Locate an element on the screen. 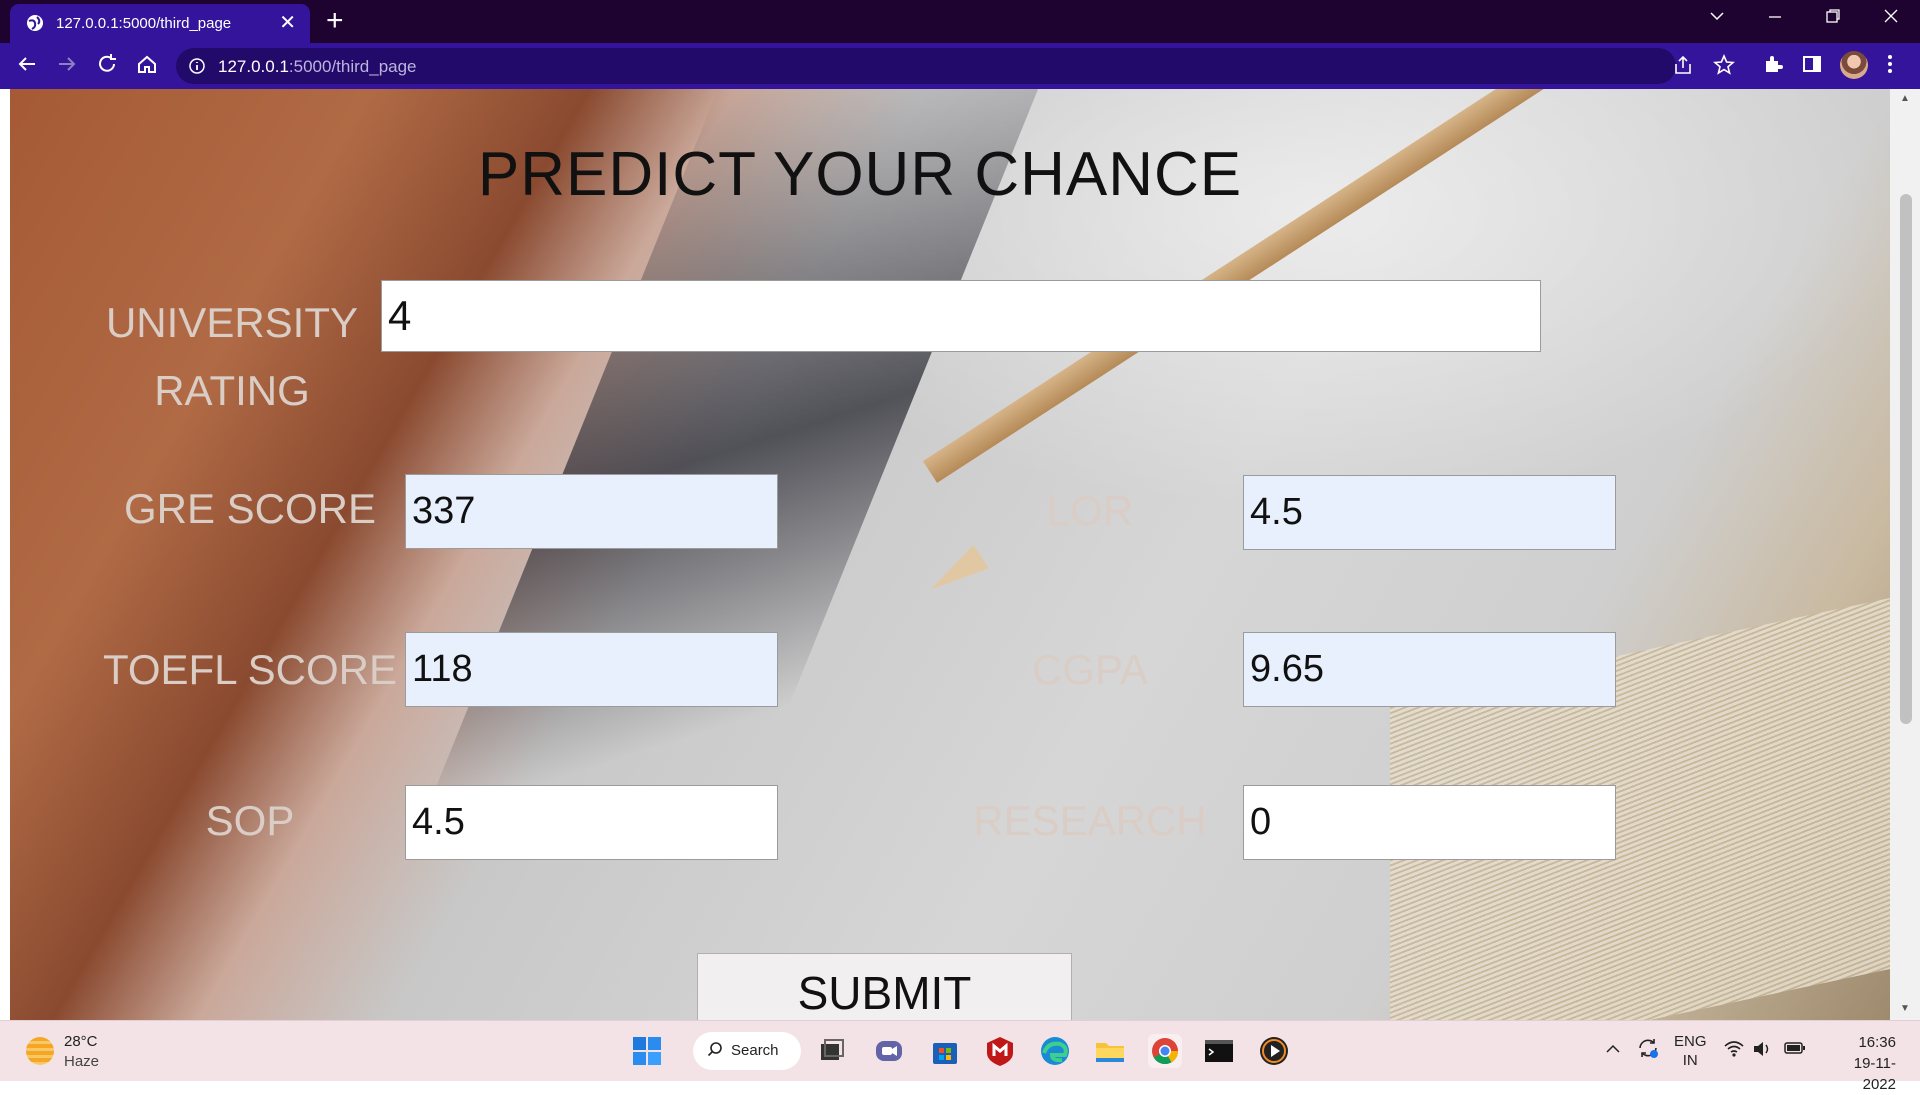  page-title: PREDICT YOUR CHANCE is located at coordinates (860, 174).